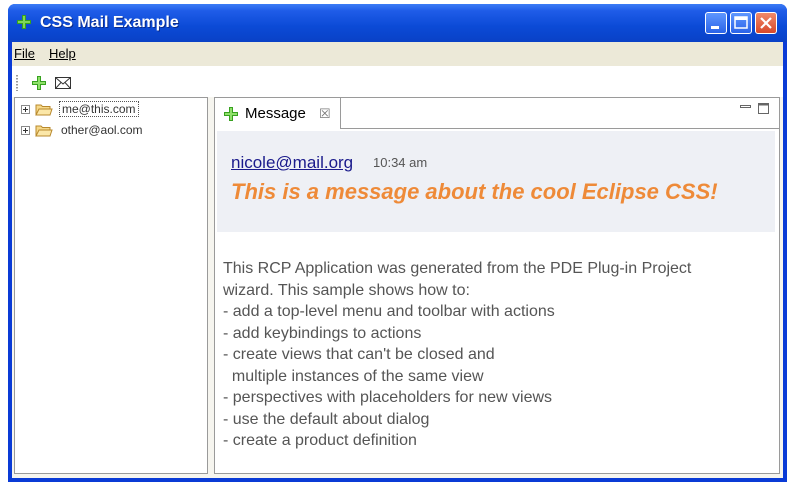 Image resolution: width=787 pixels, height=484 pixels. What do you see at coordinates (24, 22) in the screenshot?
I see `plus-icon` at bounding box center [24, 22].